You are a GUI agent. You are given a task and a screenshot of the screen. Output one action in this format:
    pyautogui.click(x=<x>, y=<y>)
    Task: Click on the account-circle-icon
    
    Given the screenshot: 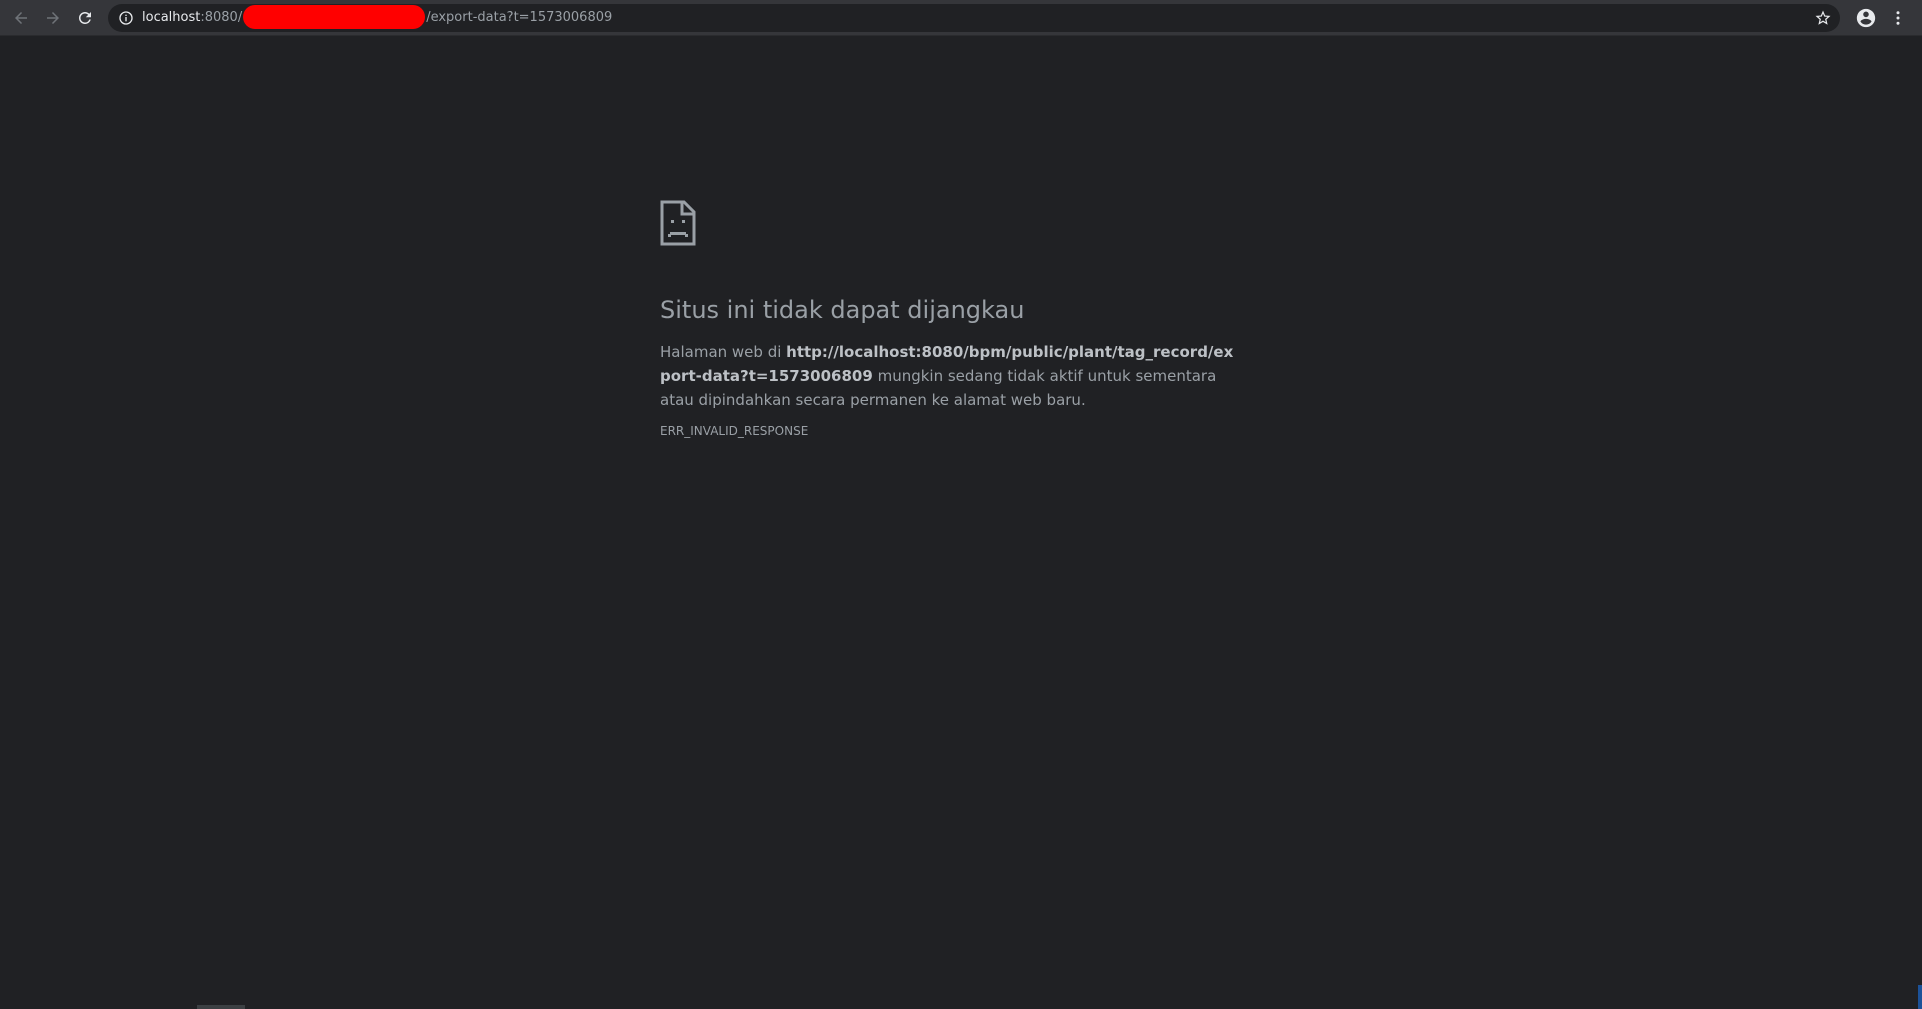 What is the action you would take?
    pyautogui.click(x=1866, y=18)
    